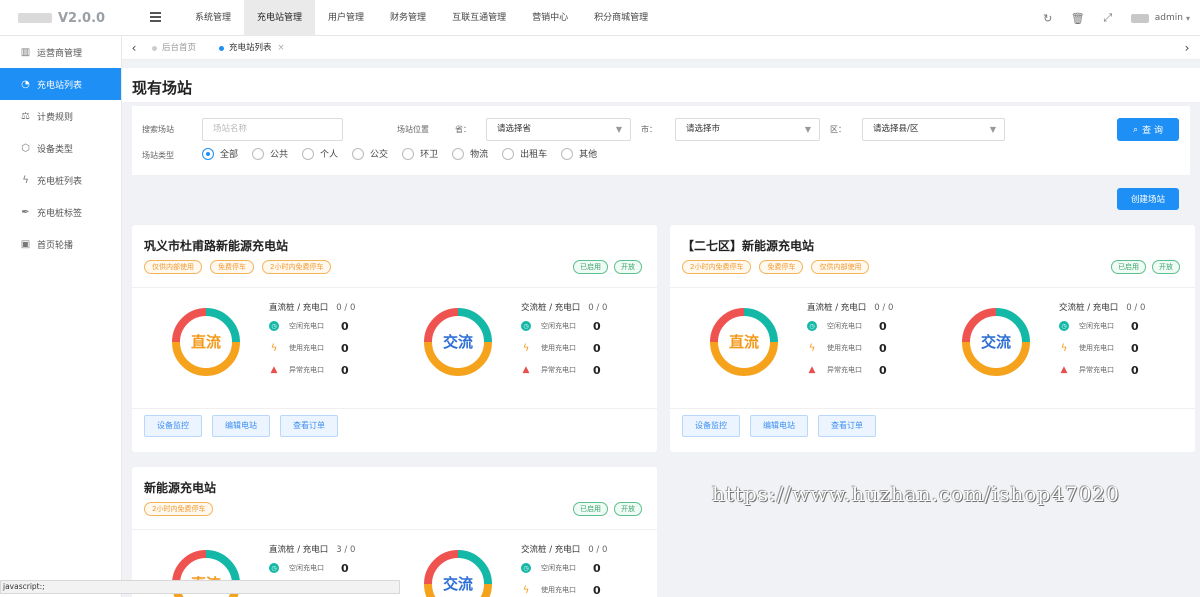  Describe the element at coordinates (346, 18) in the screenshot. I see `nav-user: 用户管理` at that location.